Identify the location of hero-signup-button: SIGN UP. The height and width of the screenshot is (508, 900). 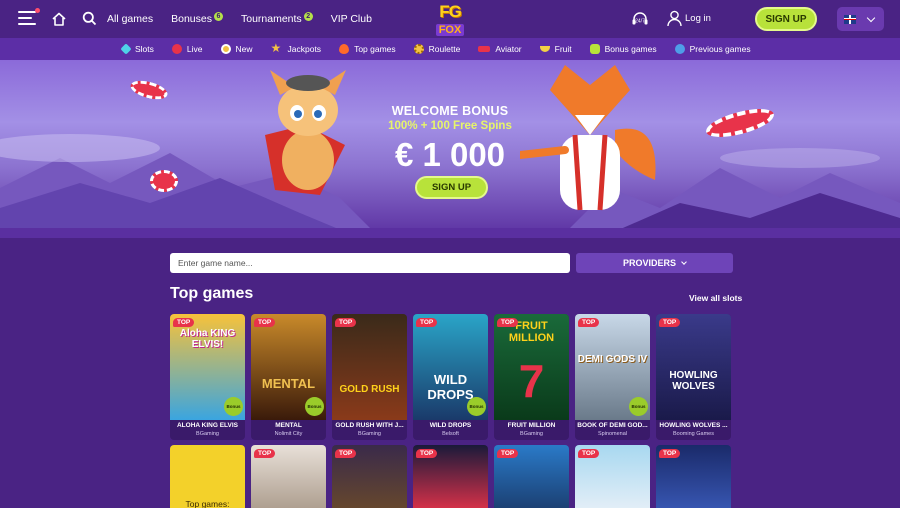
(451, 187).